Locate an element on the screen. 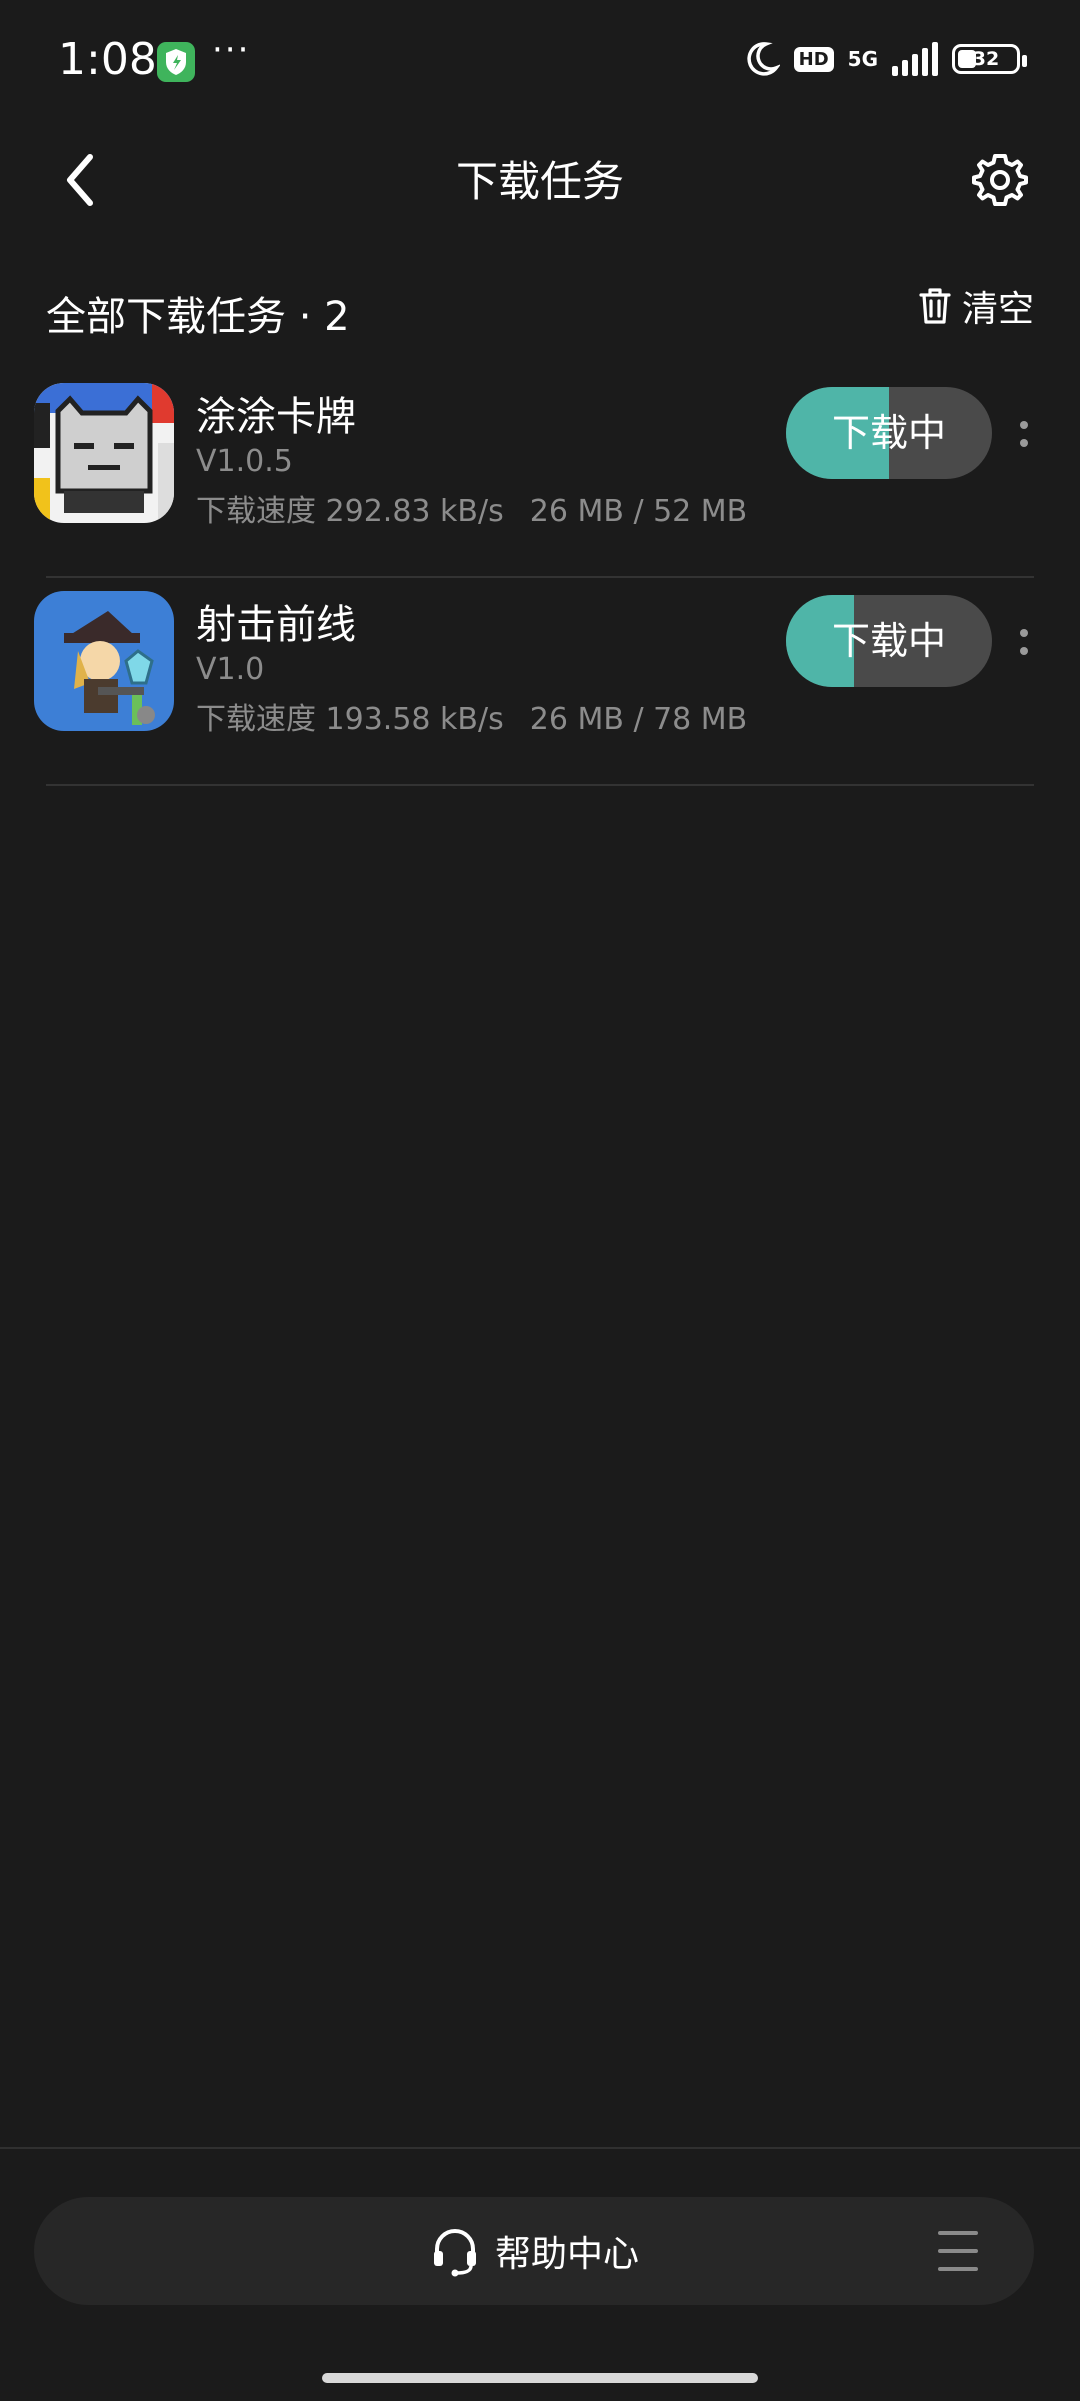 This screenshot has height=2401, width=1080. network-type: 5G is located at coordinates (862, 59).